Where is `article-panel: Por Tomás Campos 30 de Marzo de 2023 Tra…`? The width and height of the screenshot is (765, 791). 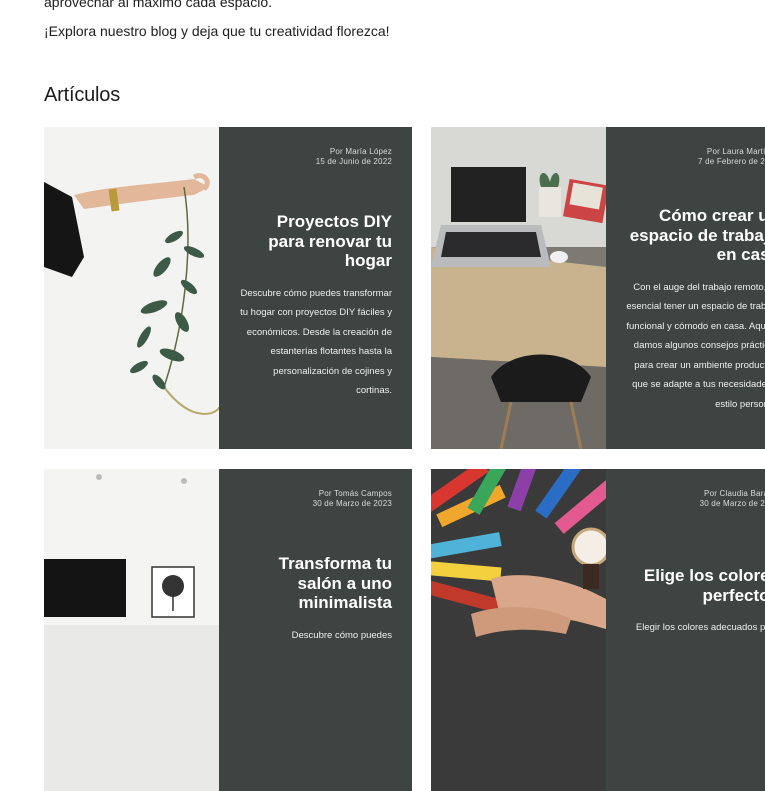 article-panel: Por Tomás Campos 30 de Marzo de 2023 Tra… is located at coordinates (315, 630).